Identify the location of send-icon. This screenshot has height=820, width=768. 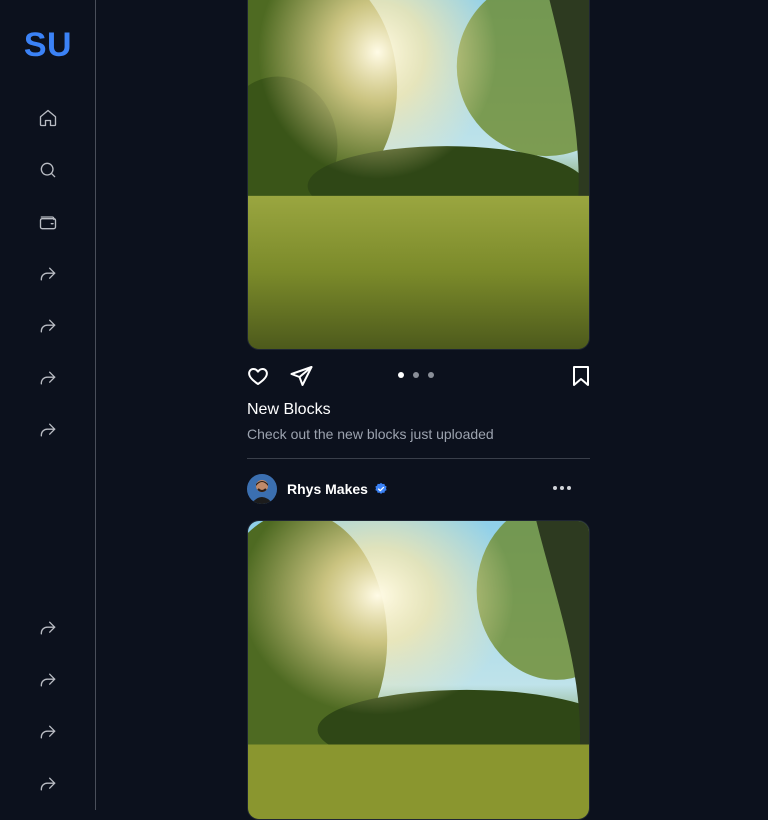
(301, 376).